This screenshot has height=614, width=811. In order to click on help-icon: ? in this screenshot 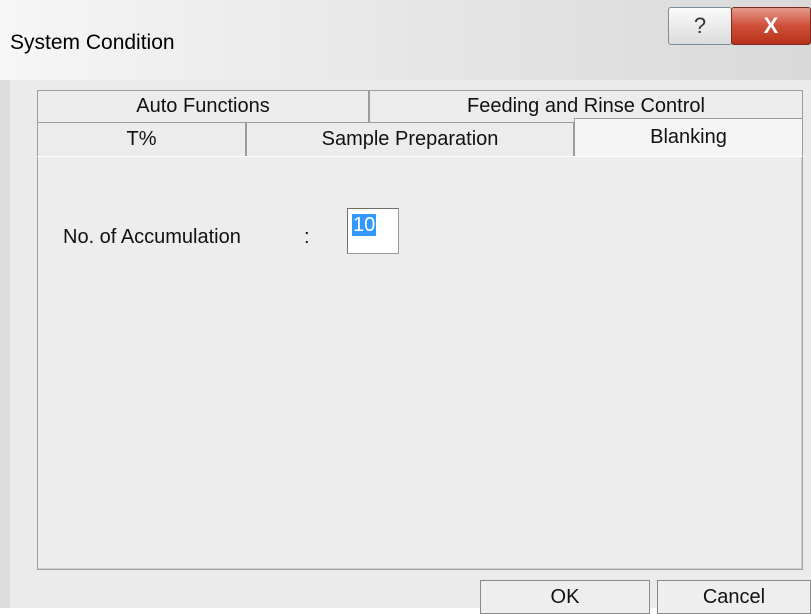, I will do `click(700, 25)`.